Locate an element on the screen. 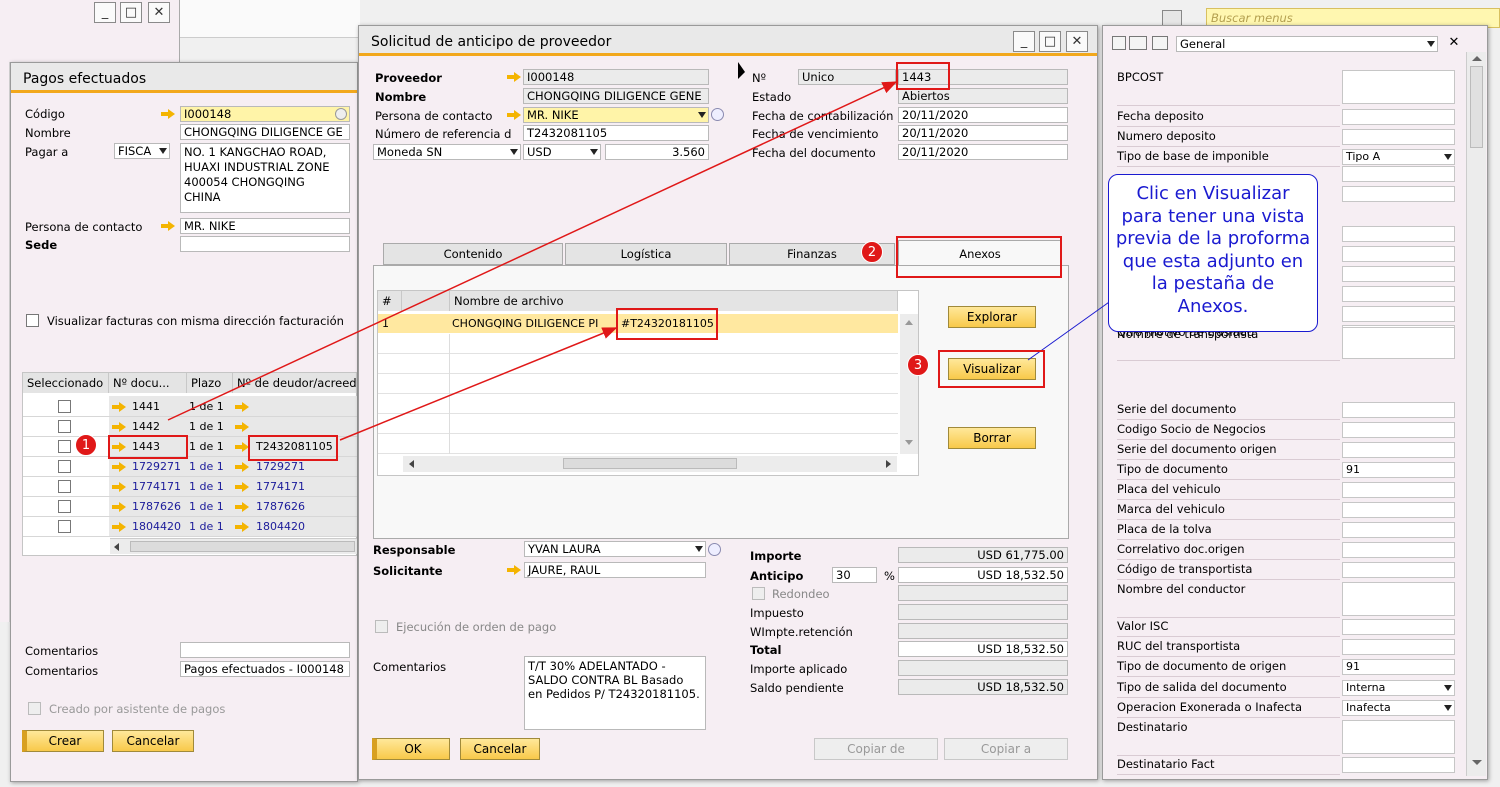 This screenshot has height=787, width=1500. step-marker-2: 2 is located at coordinates (872, 252).